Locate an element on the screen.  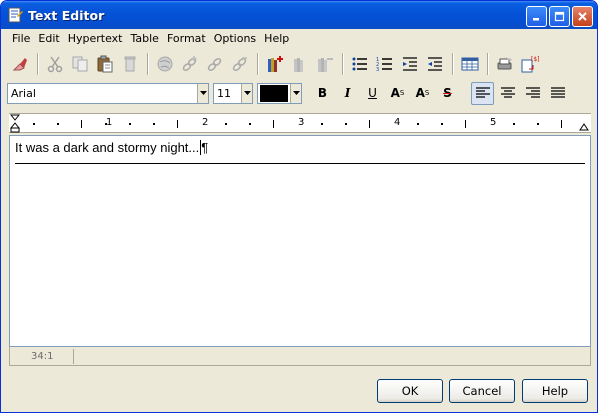
copy-button is located at coordinates (79, 64).